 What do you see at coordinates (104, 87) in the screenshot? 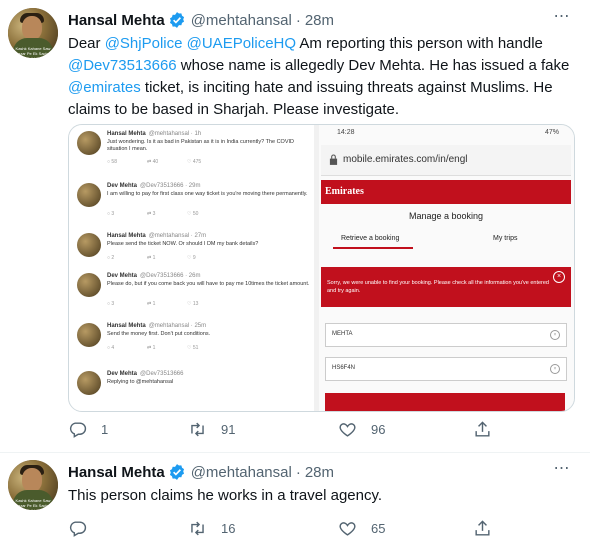
I see `mention-link: @emirates` at bounding box center [104, 87].